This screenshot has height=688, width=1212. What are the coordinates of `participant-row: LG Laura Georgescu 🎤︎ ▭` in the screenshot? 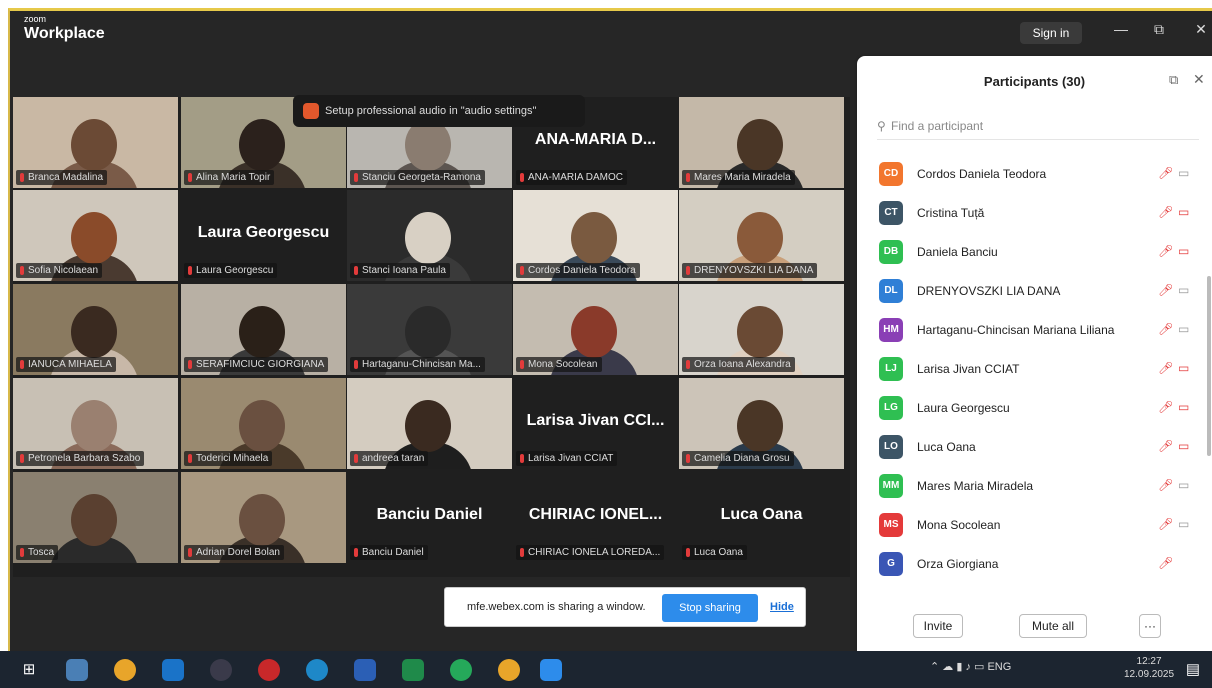 It's located at (1039, 409).